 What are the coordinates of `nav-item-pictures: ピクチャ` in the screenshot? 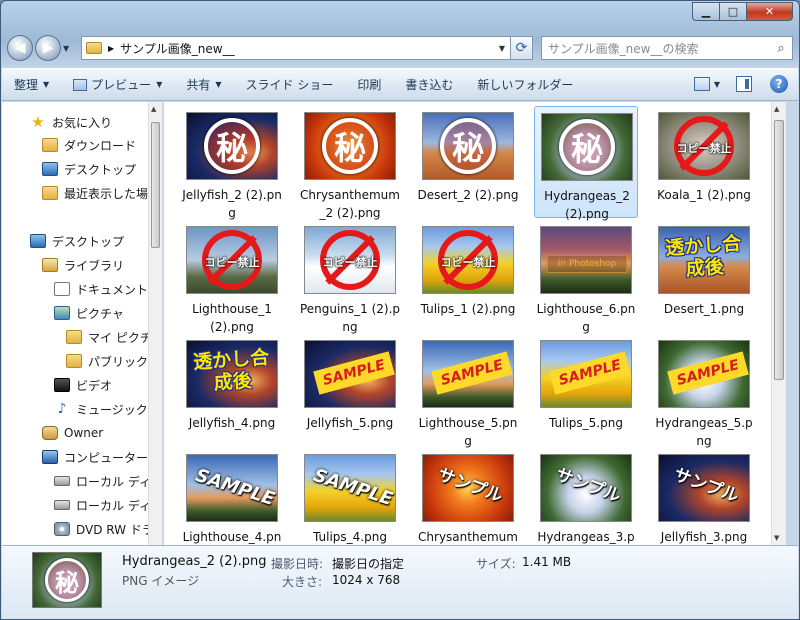 It's located at (89, 313).